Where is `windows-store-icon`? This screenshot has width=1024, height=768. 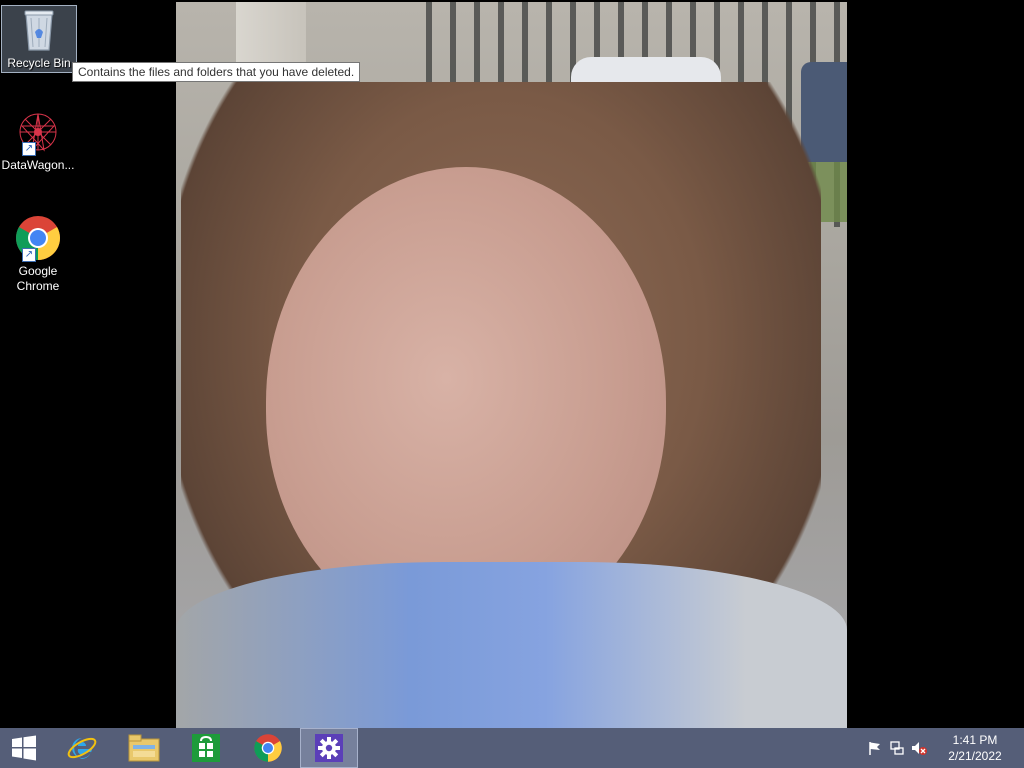 windows-store-icon is located at coordinates (206, 748).